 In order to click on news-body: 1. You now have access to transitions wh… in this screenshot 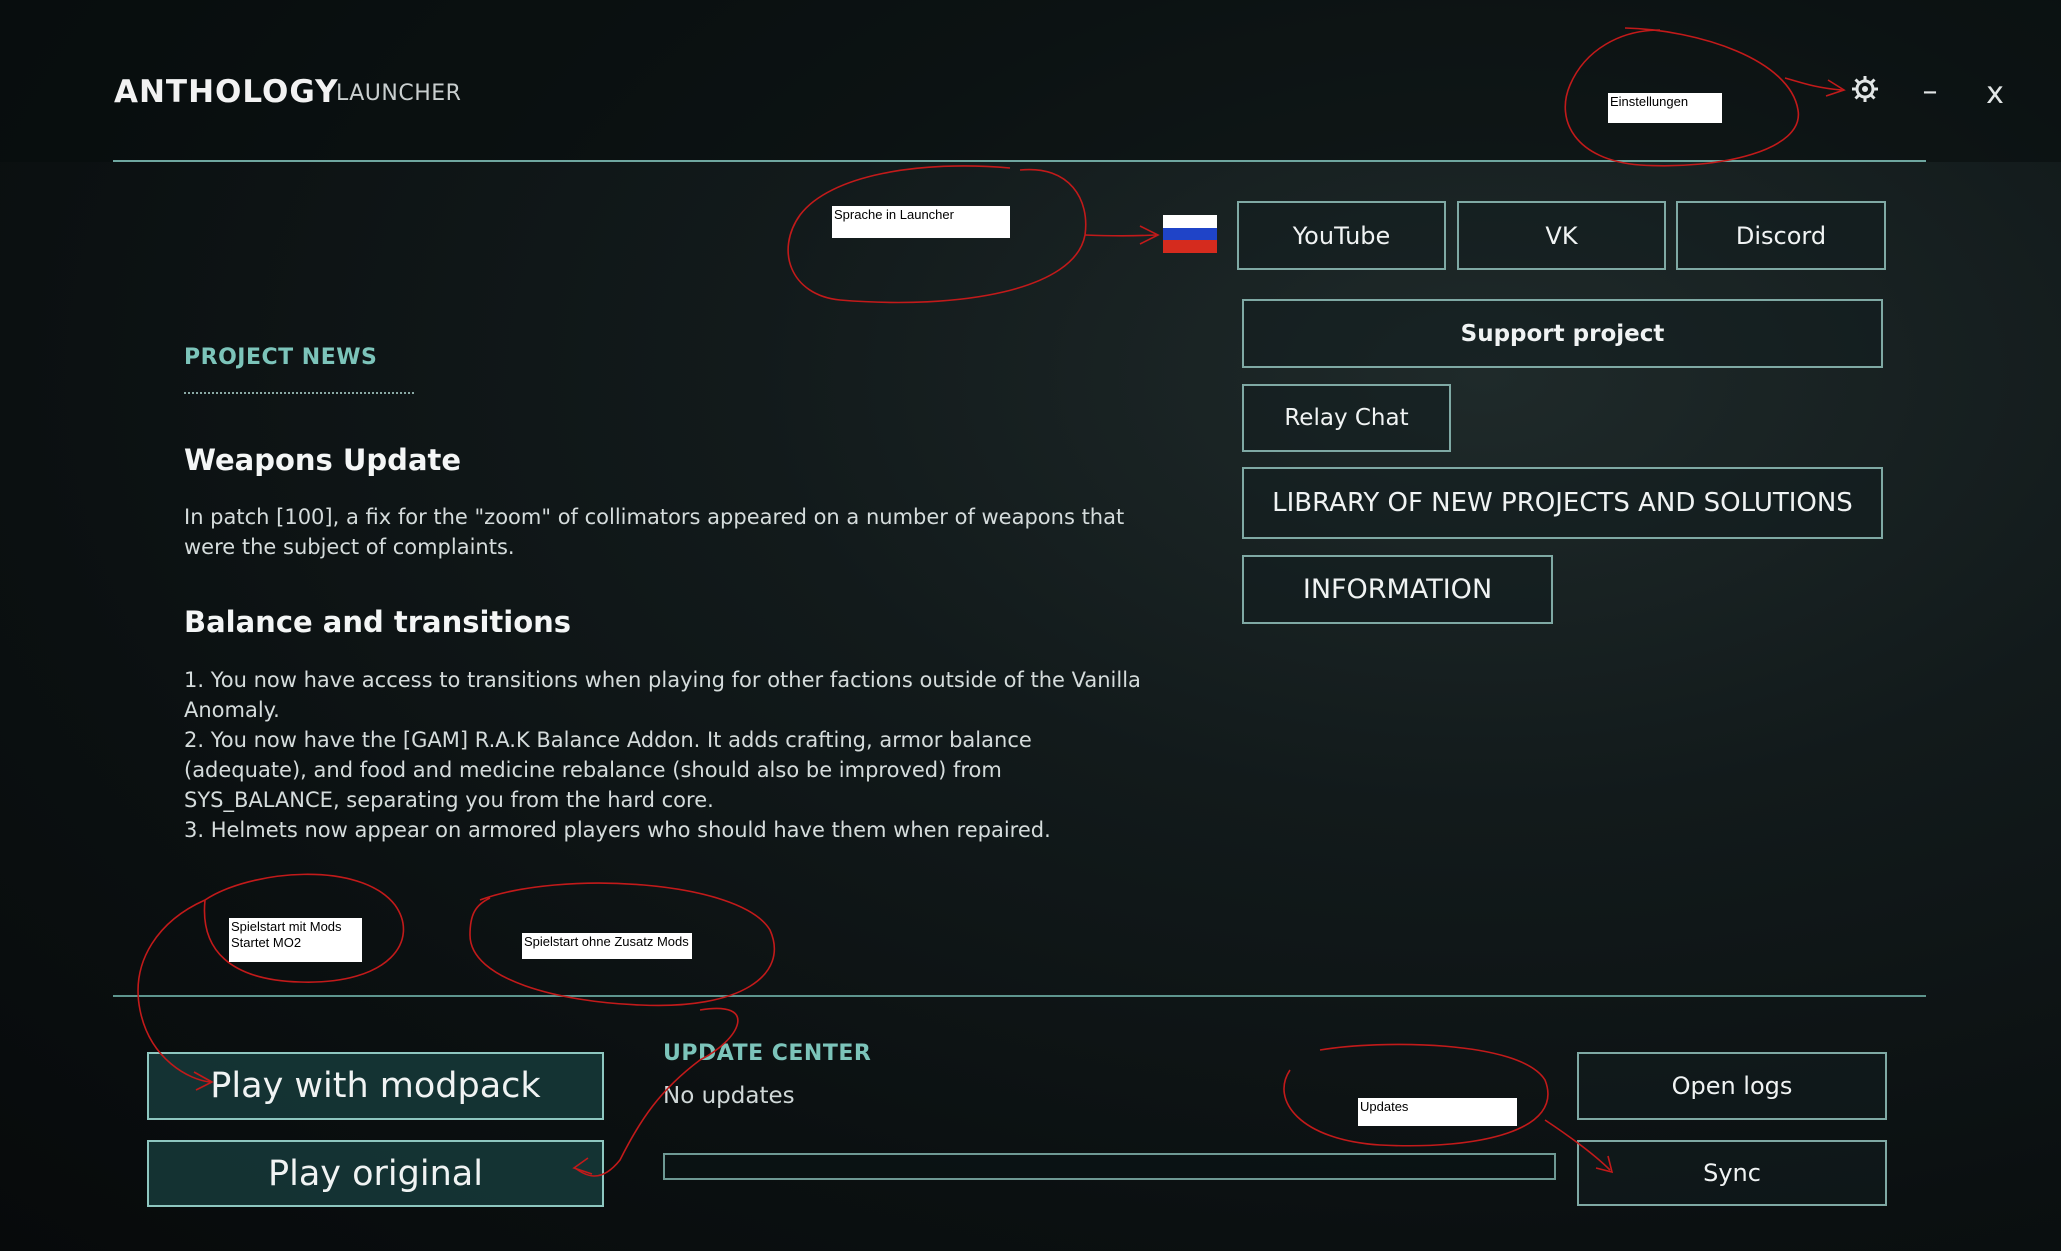, I will do `click(662, 755)`.